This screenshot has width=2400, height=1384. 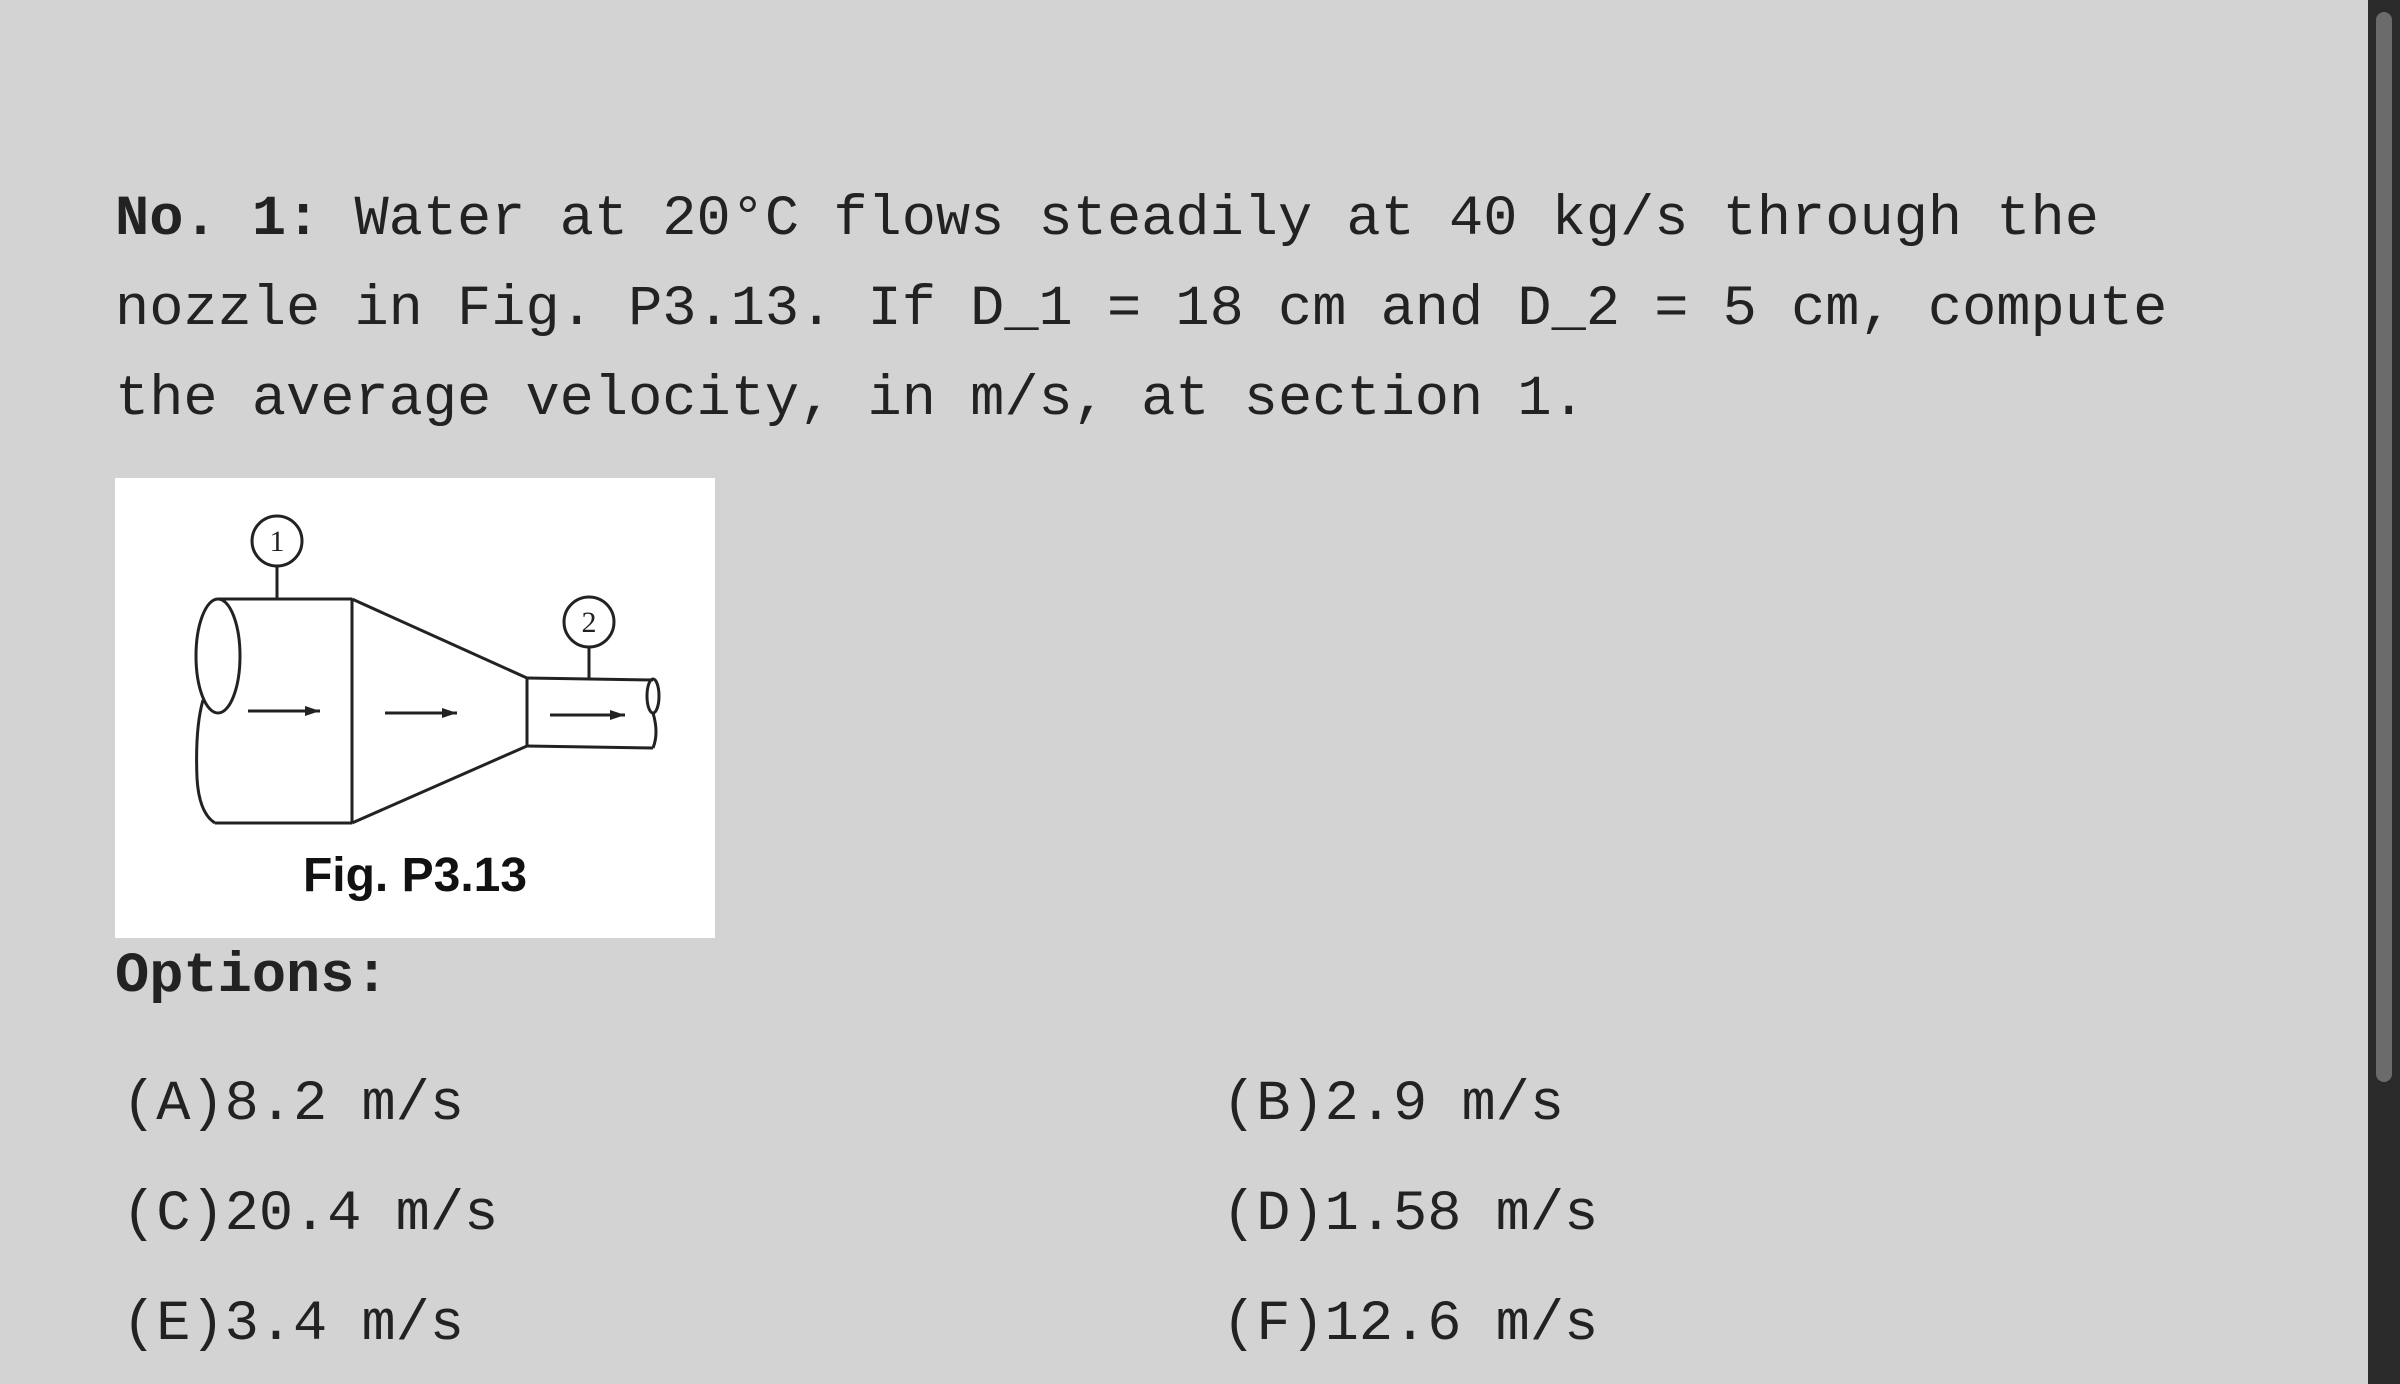 I want to click on question-number: No. 1:, so click(x=218, y=220).